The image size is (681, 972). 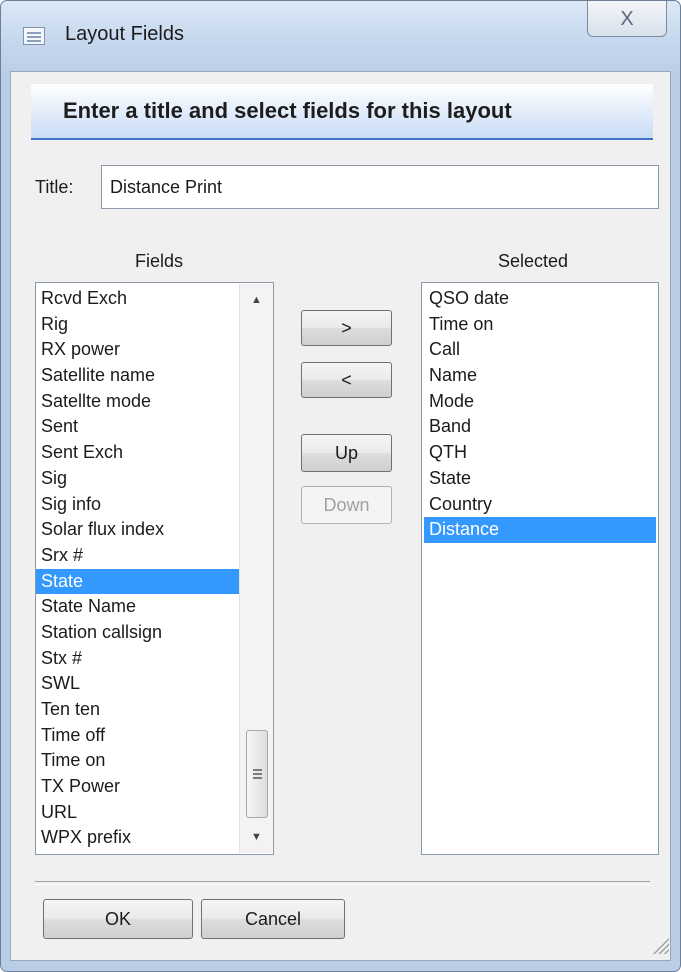 What do you see at coordinates (346, 380) in the screenshot?
I see `remove-field-button: <` at bounding box center [346, 380].